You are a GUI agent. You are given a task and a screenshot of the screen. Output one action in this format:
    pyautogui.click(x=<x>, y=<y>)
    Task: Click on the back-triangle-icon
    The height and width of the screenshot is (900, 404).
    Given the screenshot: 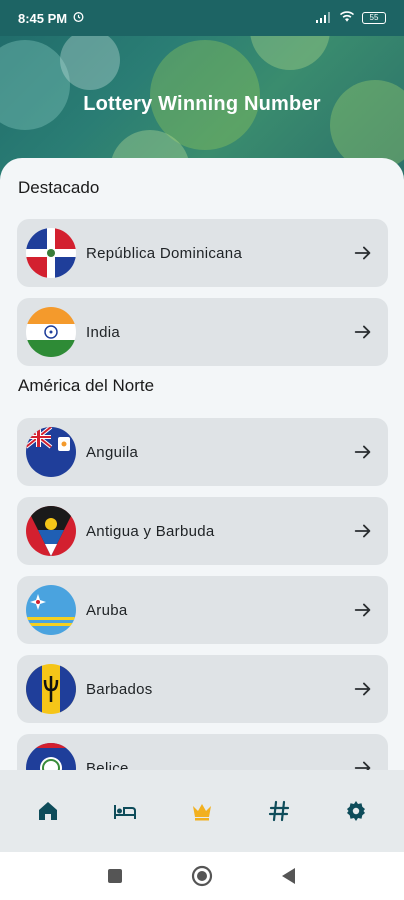 What is the action you would take?
    pyautogui.click(x=289, y=876)
    